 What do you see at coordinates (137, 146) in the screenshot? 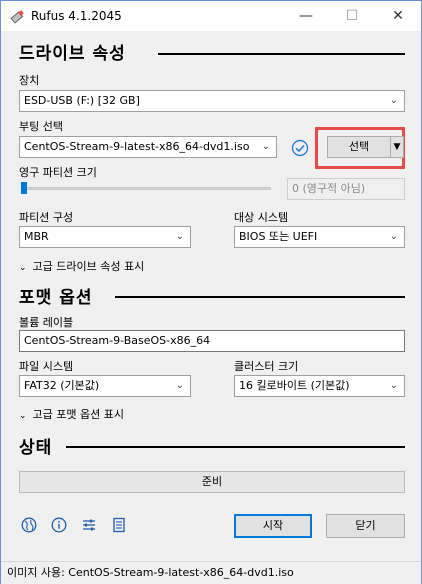
I see `boot-selection-value: CentOS-Stream-9-latest-x86_64-dvd1.iso` at bounding box center [137, 146].